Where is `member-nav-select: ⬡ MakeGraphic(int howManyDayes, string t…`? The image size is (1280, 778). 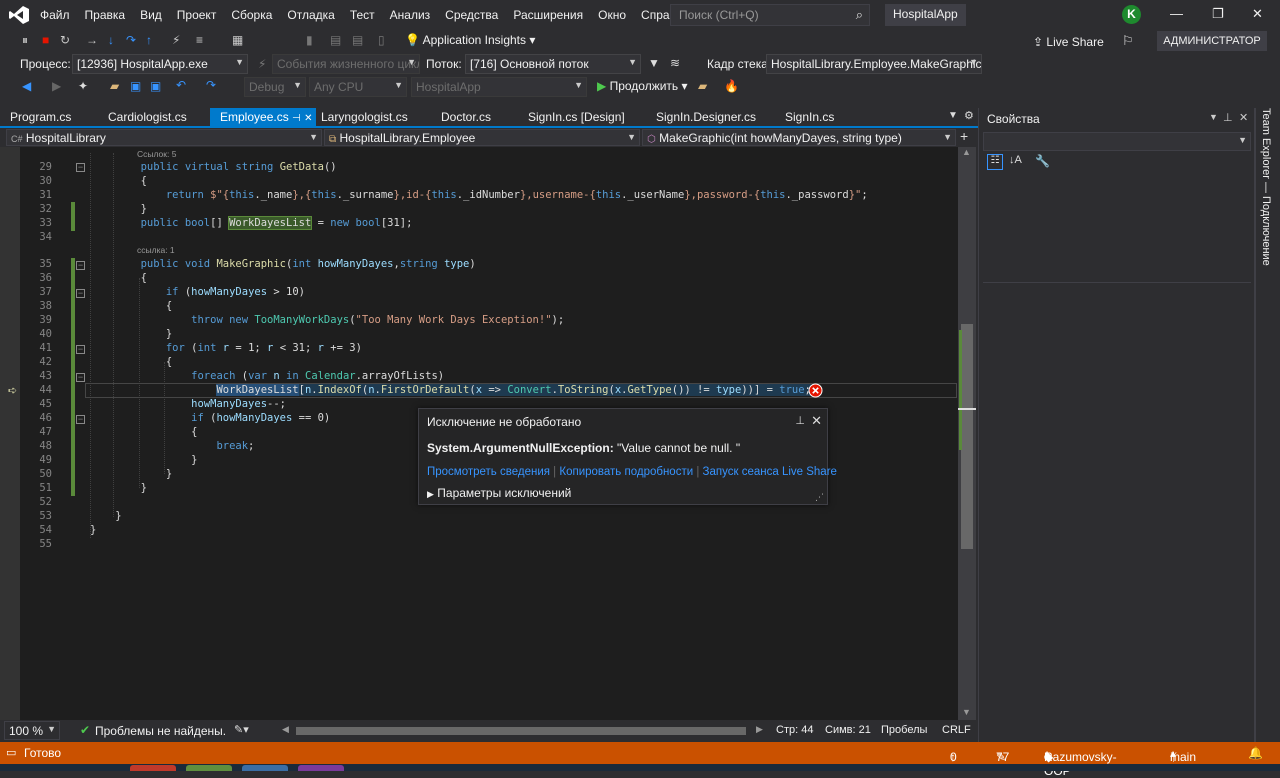 member-nav-select: ⬡ MakeGraphic(int howManyDayes, string t… is located at coordinates (799, 137).